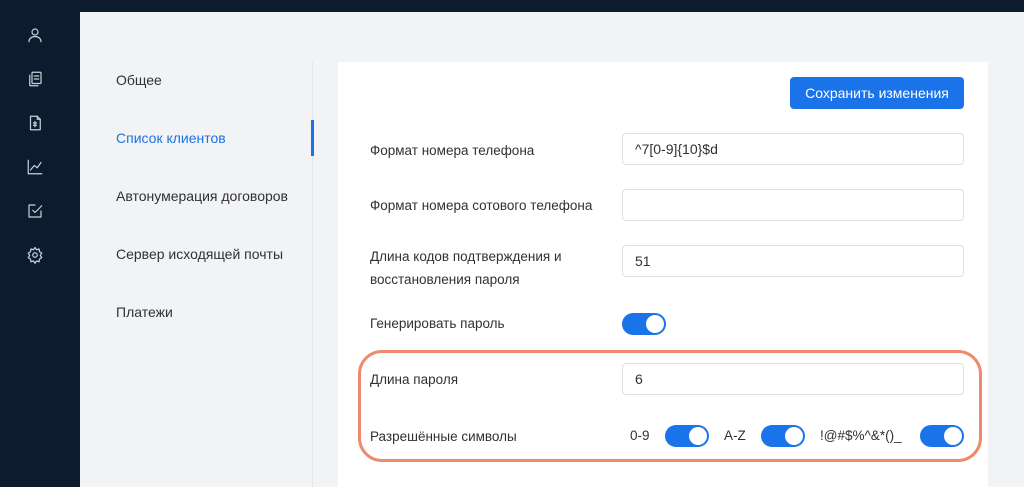 The image size is (1024, 487). What do you see at coordinates (793, 205) in the screenshot?
I see `mobile-format-input` at bounding box center [793, 205].